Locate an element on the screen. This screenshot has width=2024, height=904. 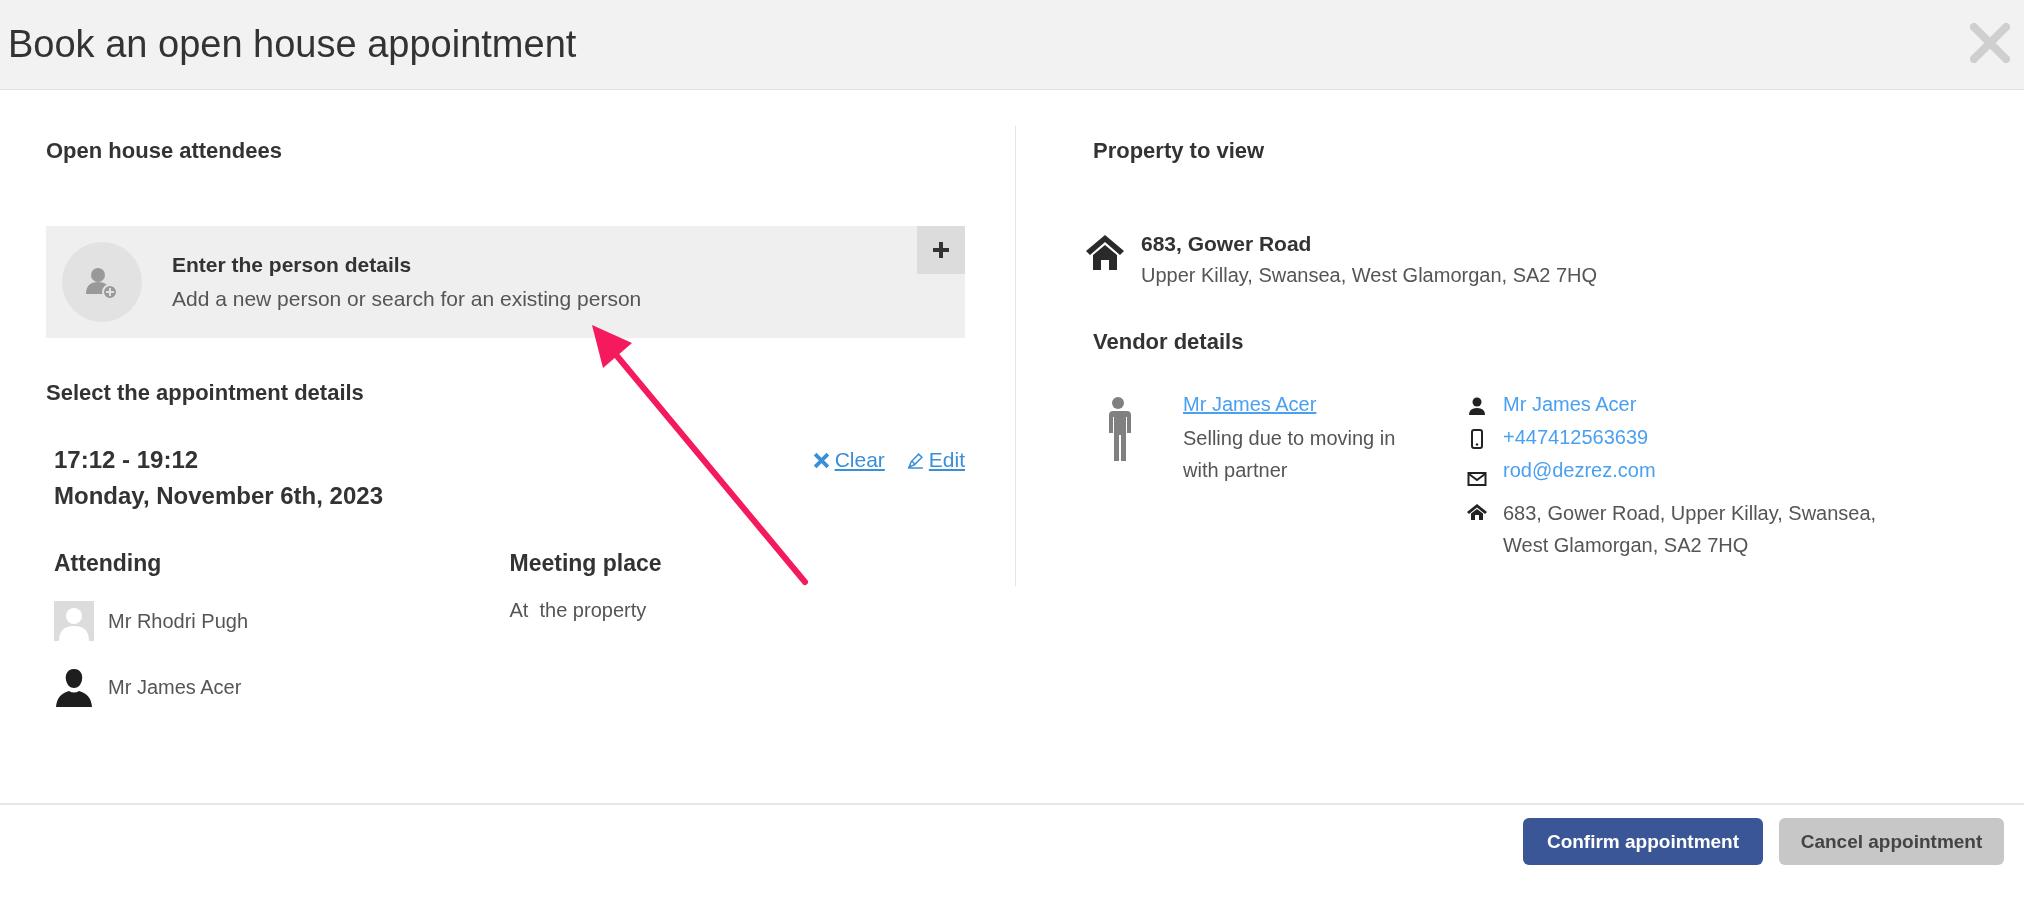
meeting-place: At the property is located at coordinates (578, 610).